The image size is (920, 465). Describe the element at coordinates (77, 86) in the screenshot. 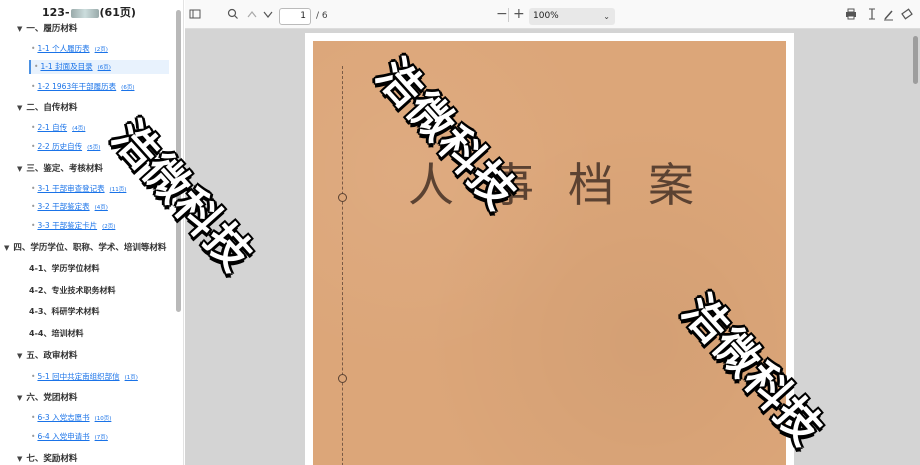

I see `item-label: 1-2 1963年干部履历表` at that location.